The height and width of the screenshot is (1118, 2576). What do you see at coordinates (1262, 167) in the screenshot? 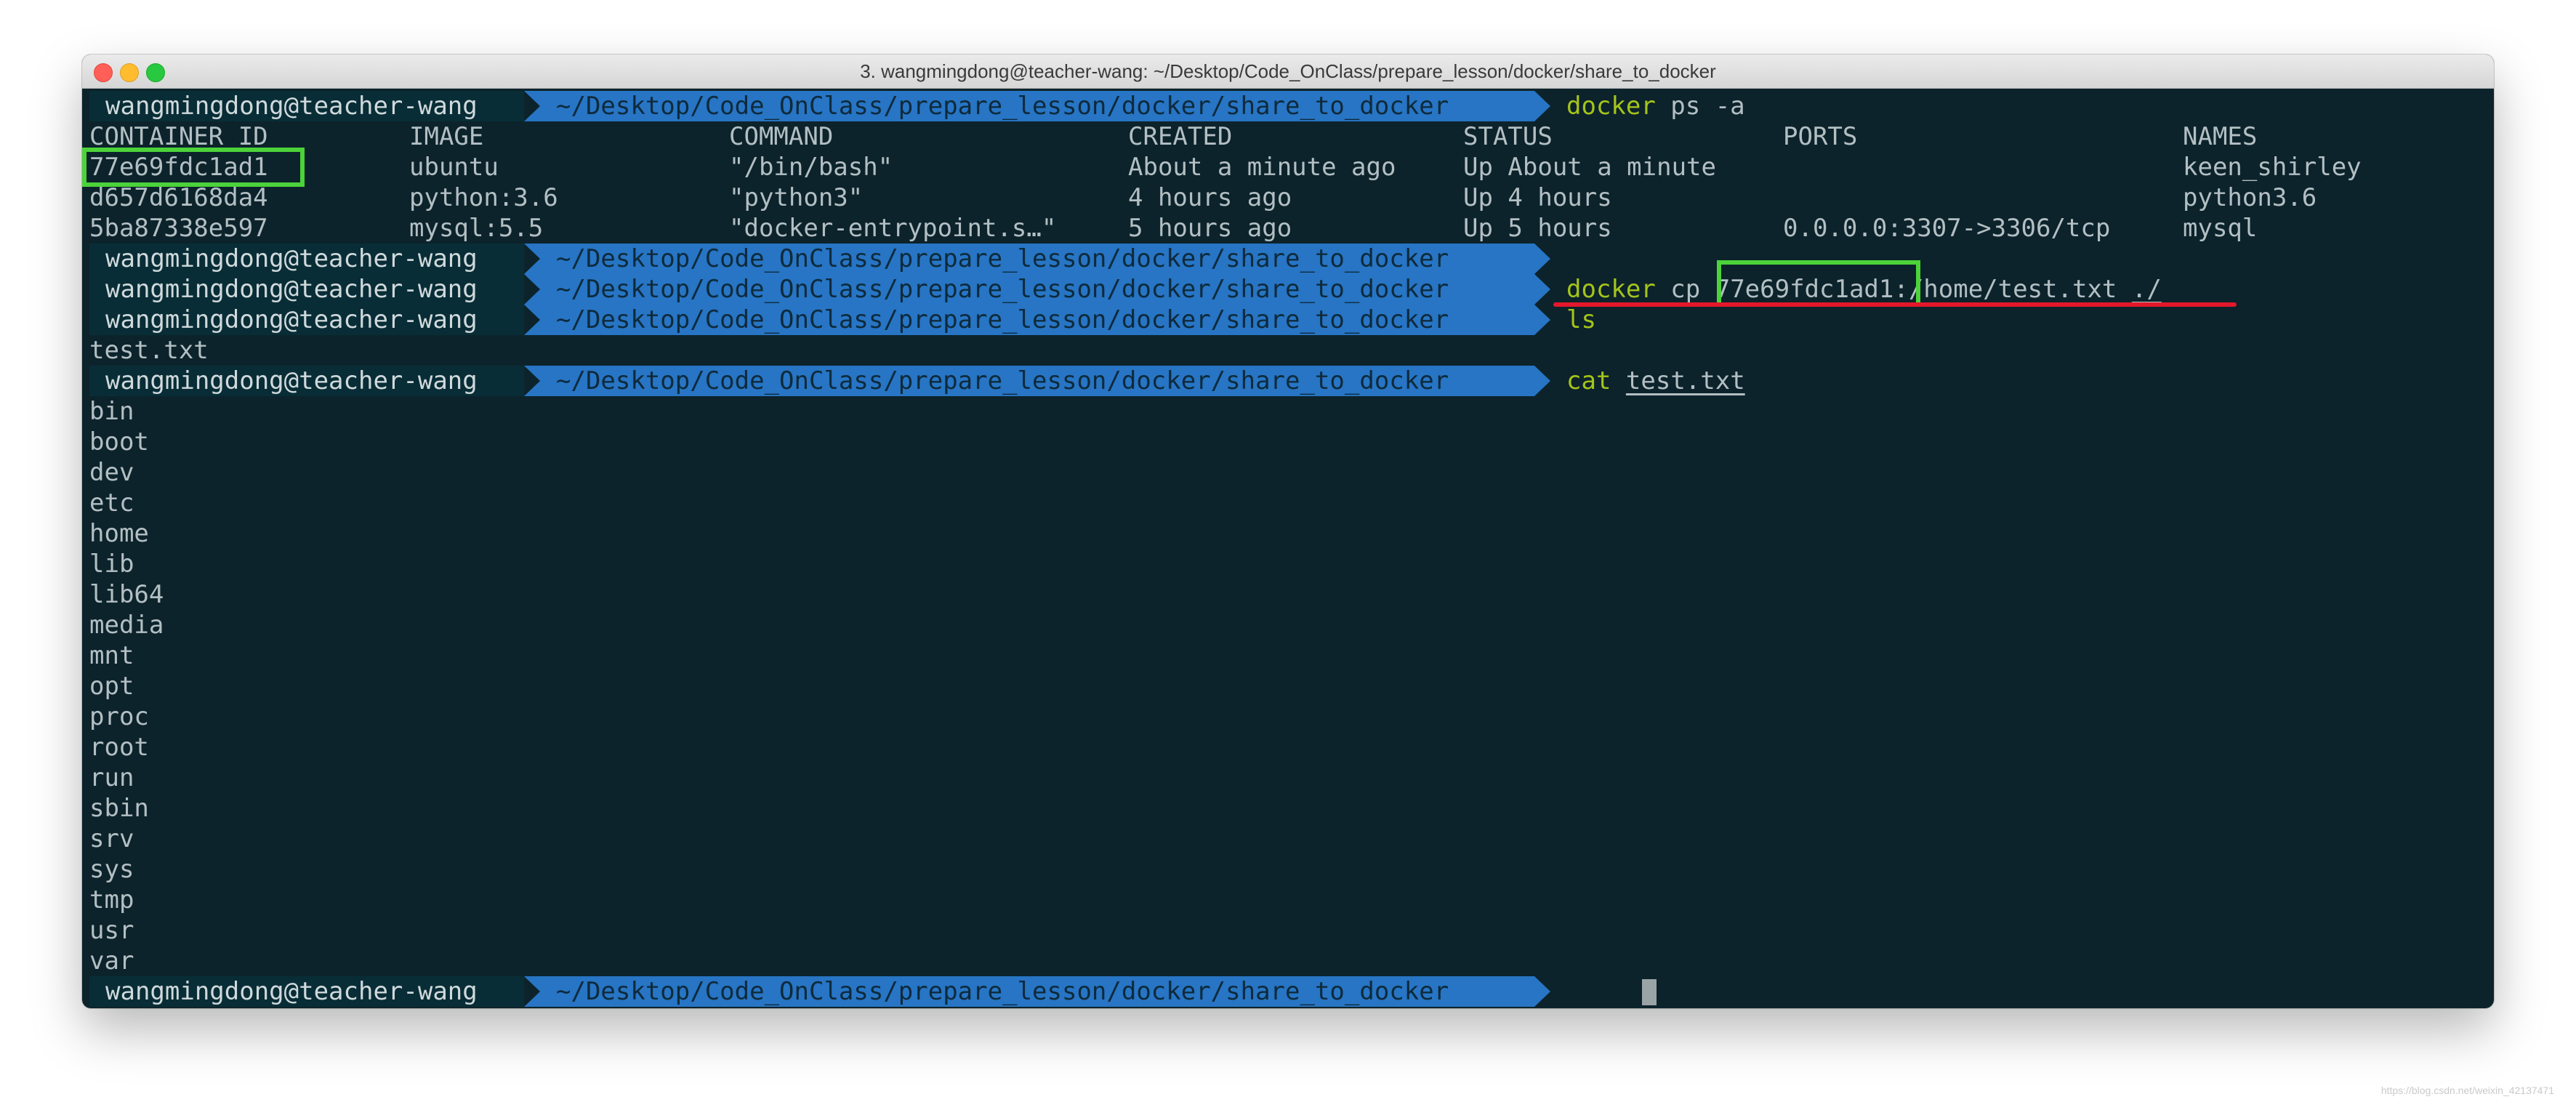
I see `cell-created: About a minute ago` at bounding box center [1262, 167].